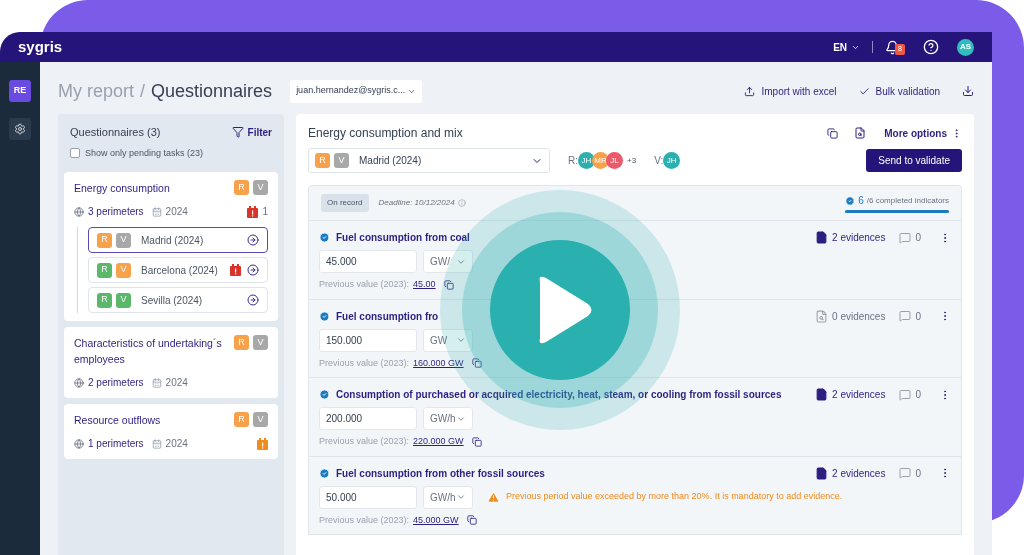 This screenshot has width=1024, height=555. What do you see at coordinates (116, 444) in the screenshot?
I see `perimeters-count: 1 perimeters` at bounding box center [116, 444].